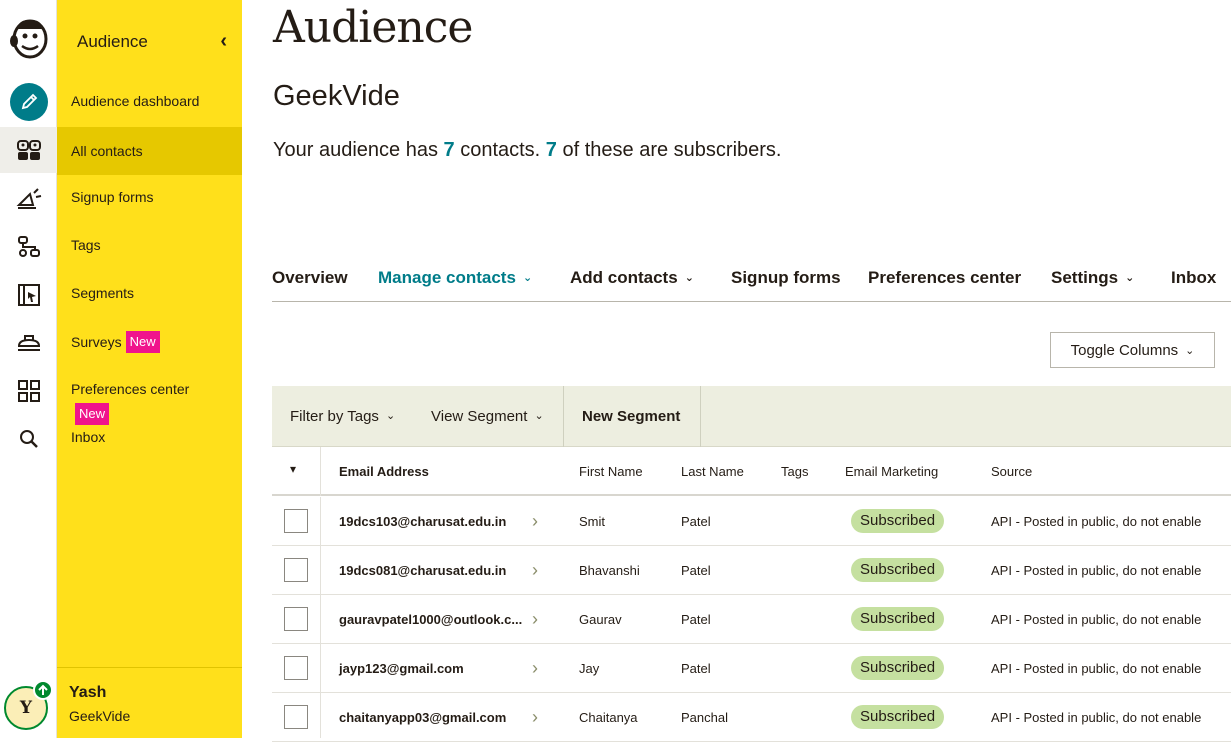 The image size is (1231, 742). What do you see at coordinates (223, 41) in the screenshot?
I see `chevron-left-icon: ‹` at bounding box center [223, 41].